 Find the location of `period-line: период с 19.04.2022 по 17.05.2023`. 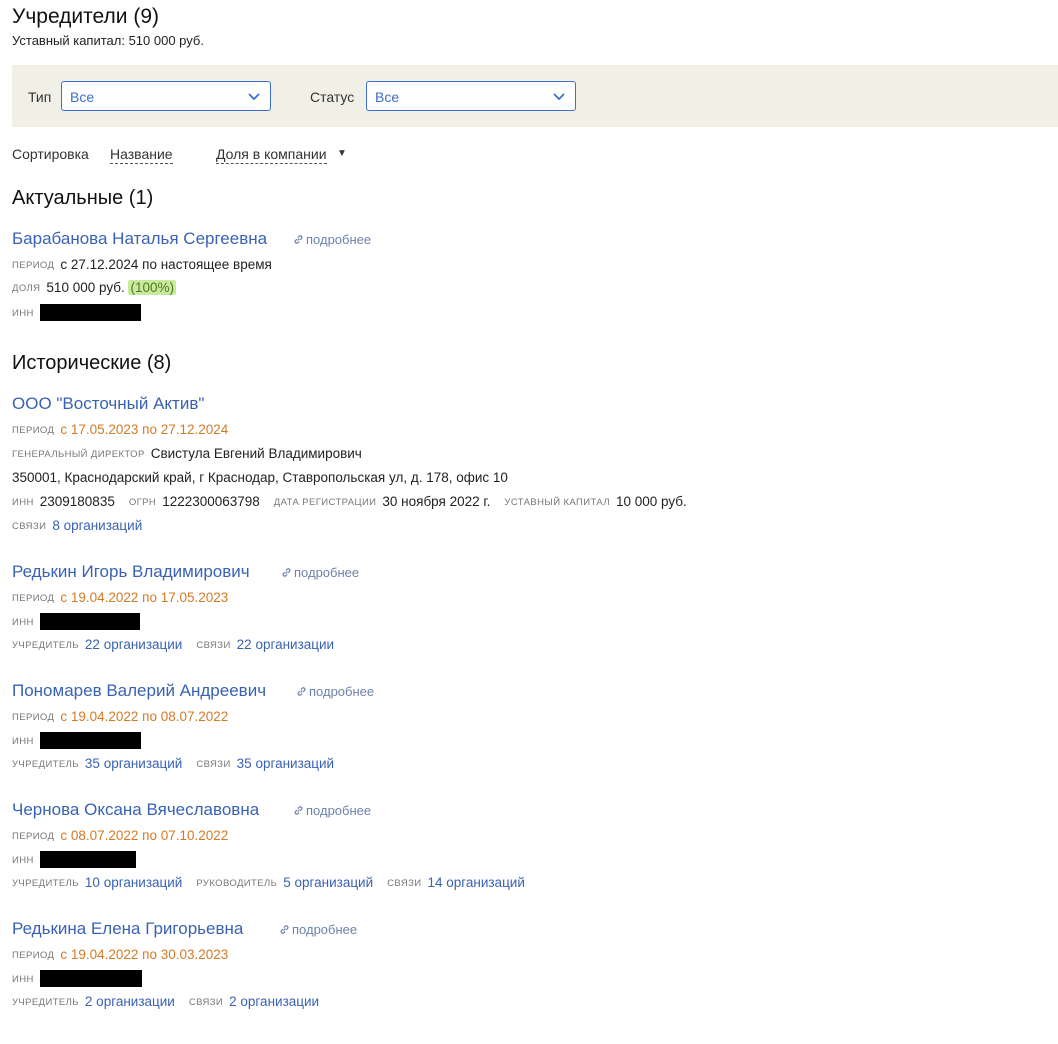

period-line: период с 19.04.2022 по 17.05.2023 is located at coordinates (120, 597).